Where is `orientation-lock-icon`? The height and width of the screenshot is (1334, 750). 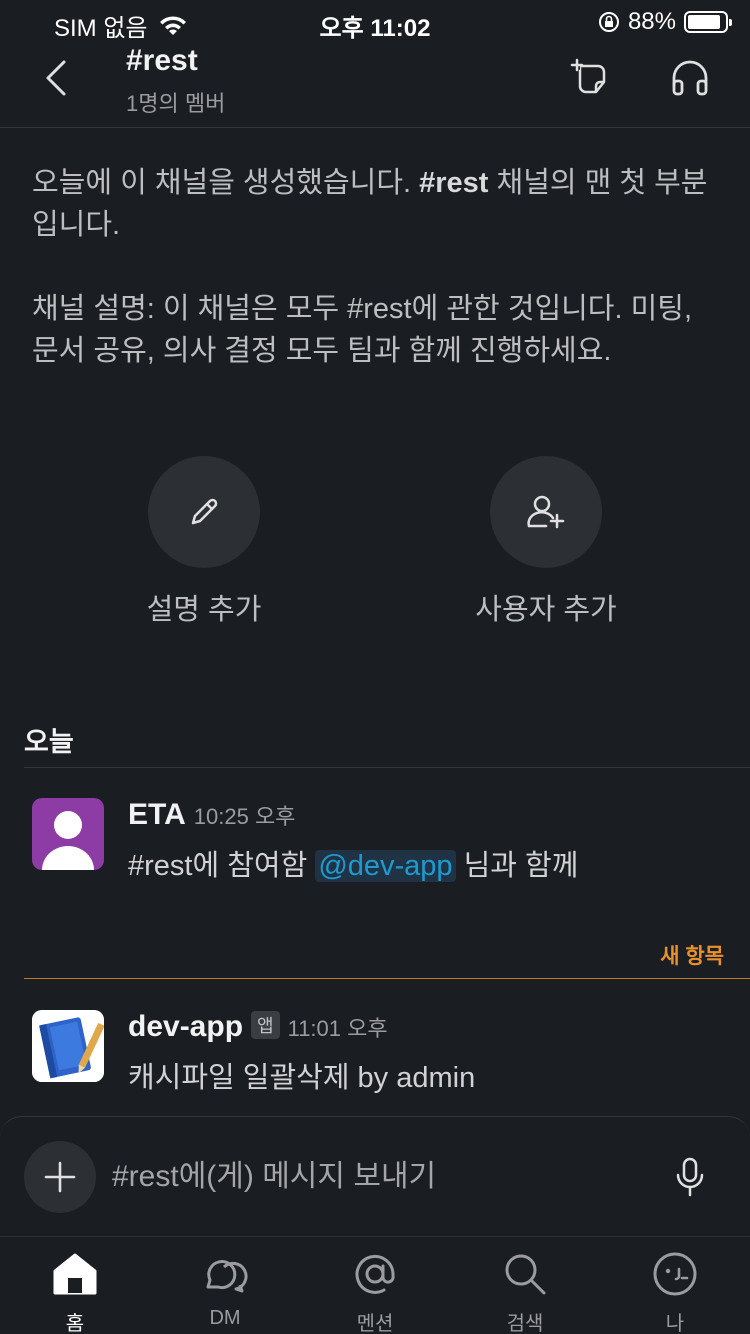 orientation-lock-icon is located at coordinates (608, 22).